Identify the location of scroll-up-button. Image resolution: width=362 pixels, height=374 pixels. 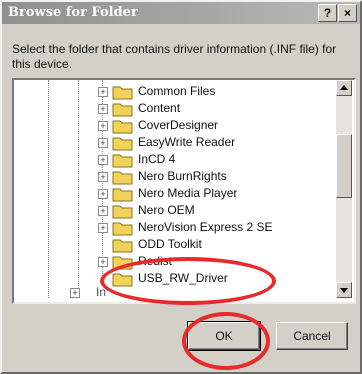
(344, 88).